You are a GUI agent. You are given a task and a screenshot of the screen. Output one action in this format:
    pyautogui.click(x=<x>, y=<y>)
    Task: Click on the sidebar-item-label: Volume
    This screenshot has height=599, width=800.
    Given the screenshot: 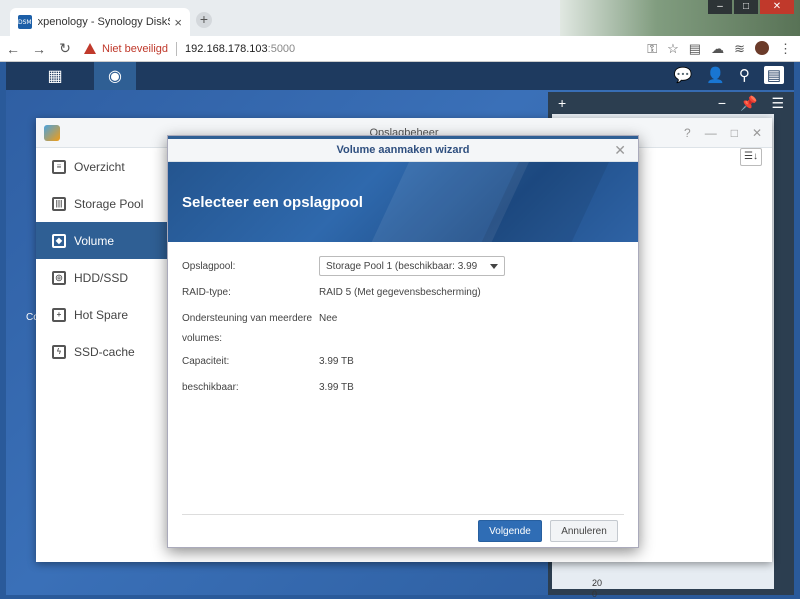 What is the action you would take?
    pyautogui.click(x=94, y=240)
    